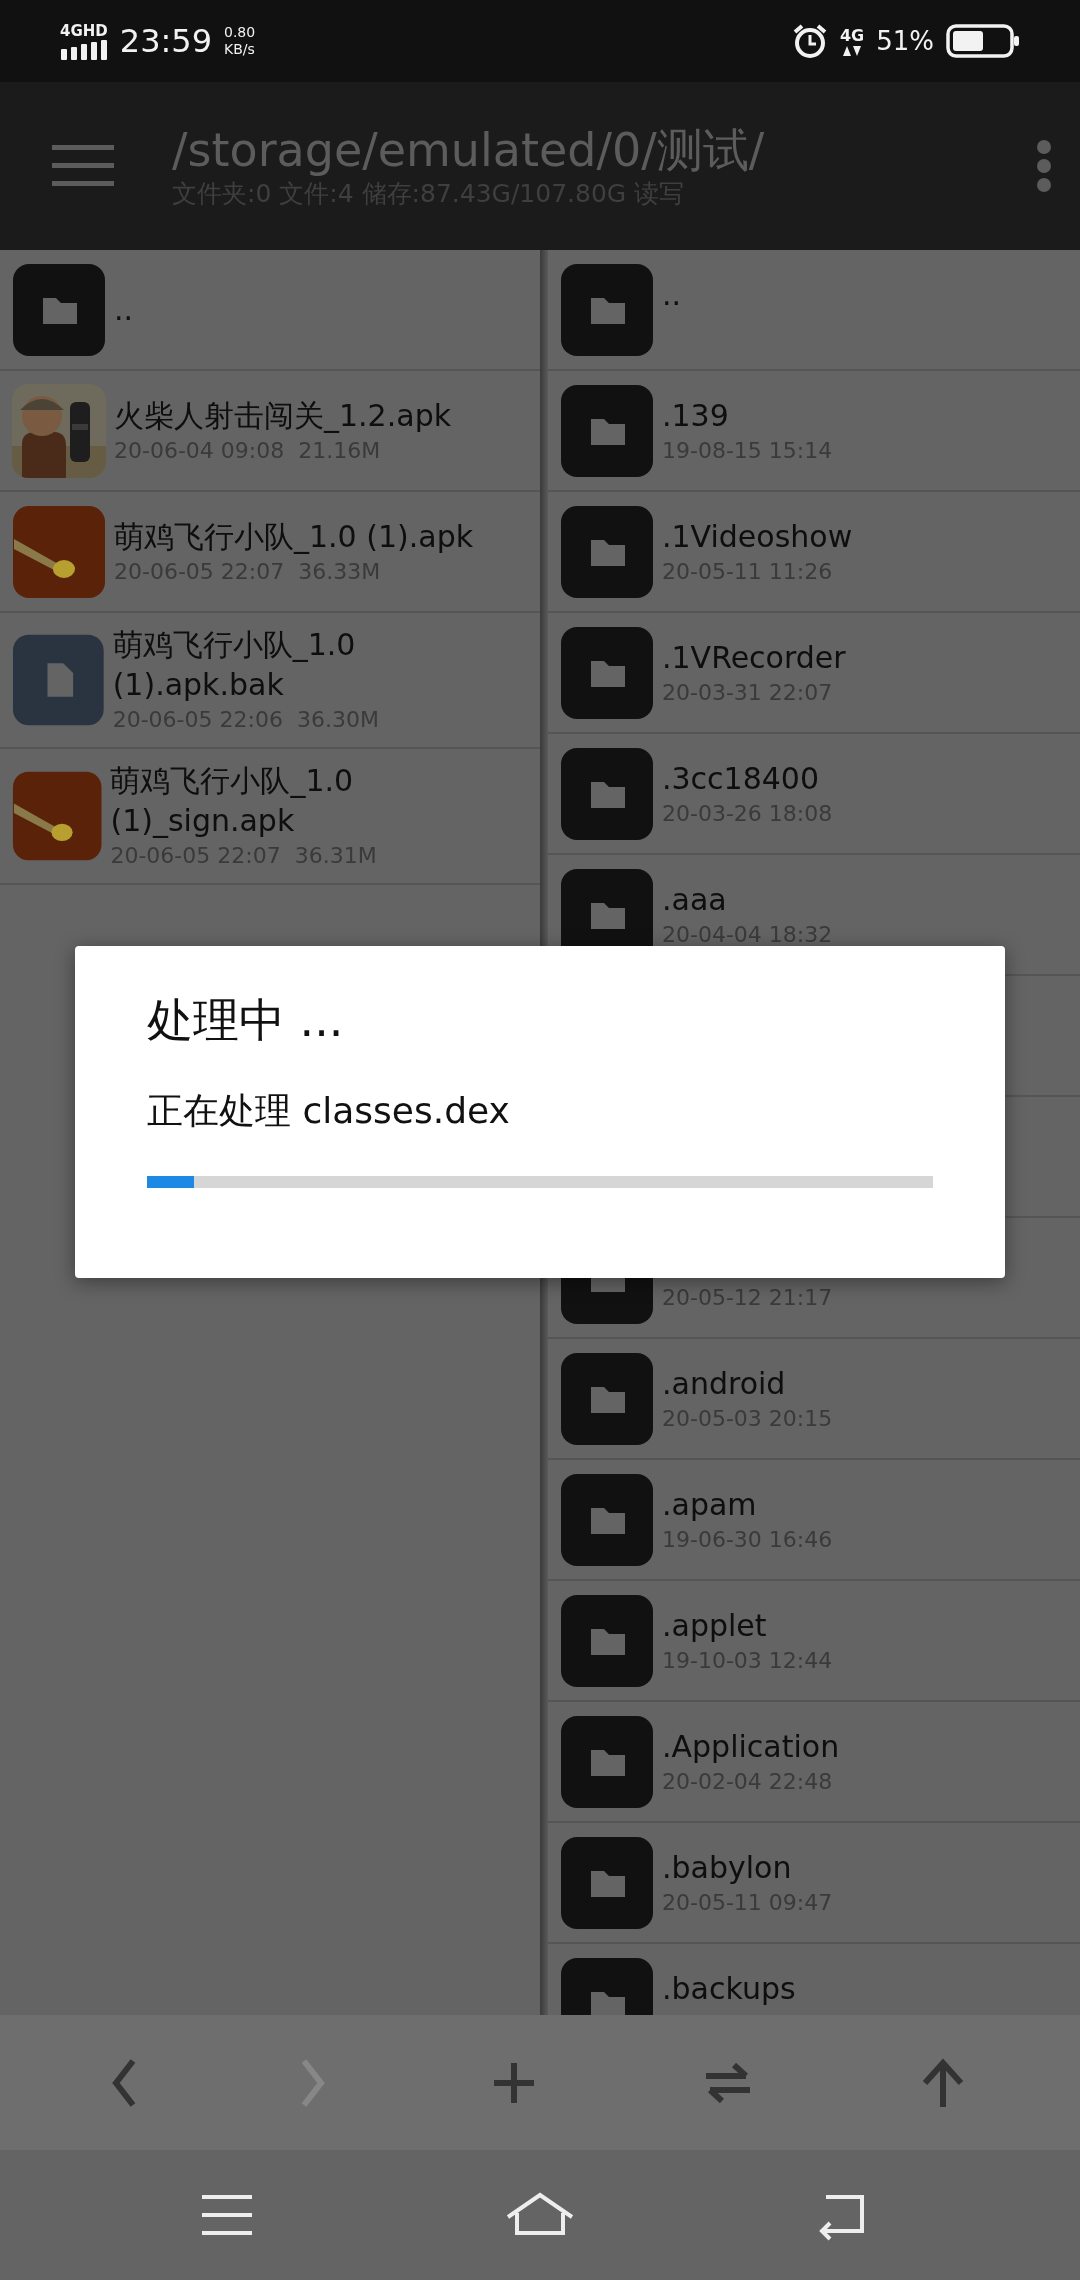 This screenshot has width=1080, height=2280. Describe the element at coordinates (741, 778) in the screenshot. I see `file-name: .3cc18400` at that location.